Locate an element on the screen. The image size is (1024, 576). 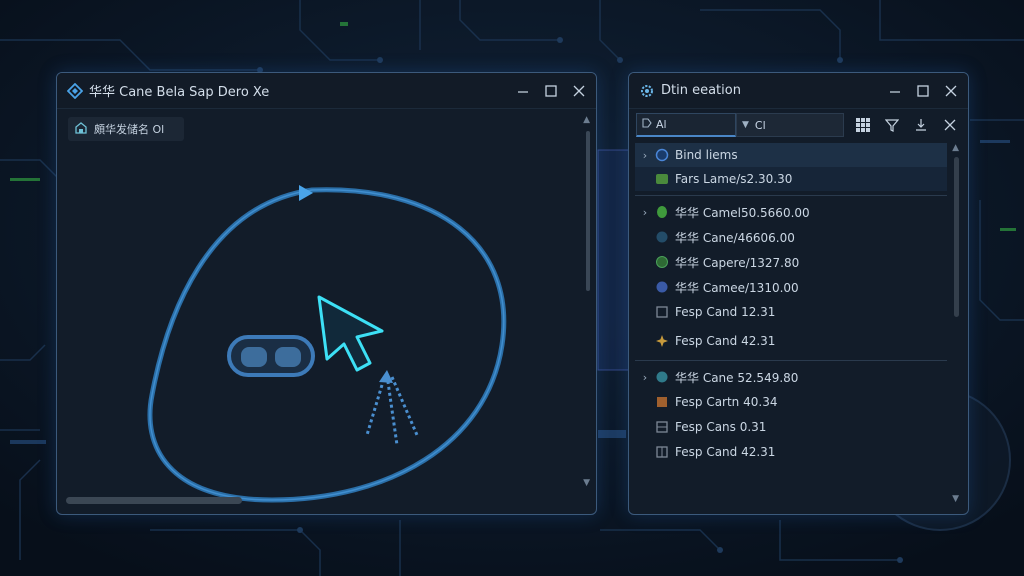
cursor-arrow-icon is located at coordinates (350, 333).